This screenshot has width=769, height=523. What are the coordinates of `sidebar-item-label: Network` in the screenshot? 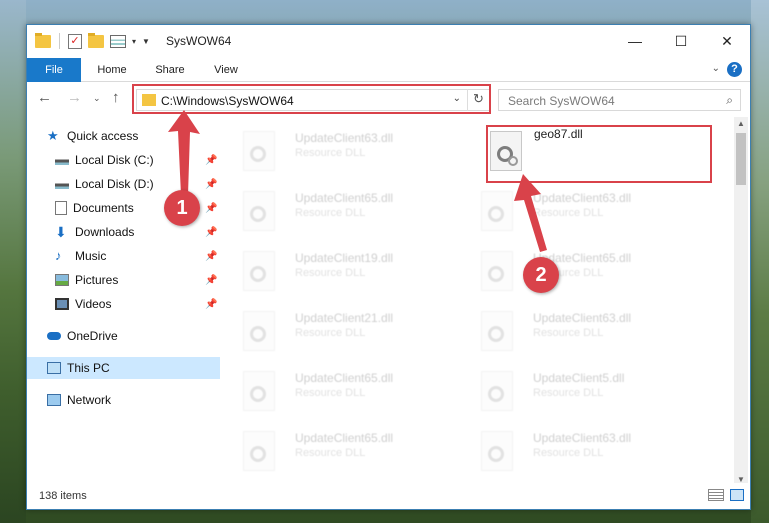 It's located at (89, 400).